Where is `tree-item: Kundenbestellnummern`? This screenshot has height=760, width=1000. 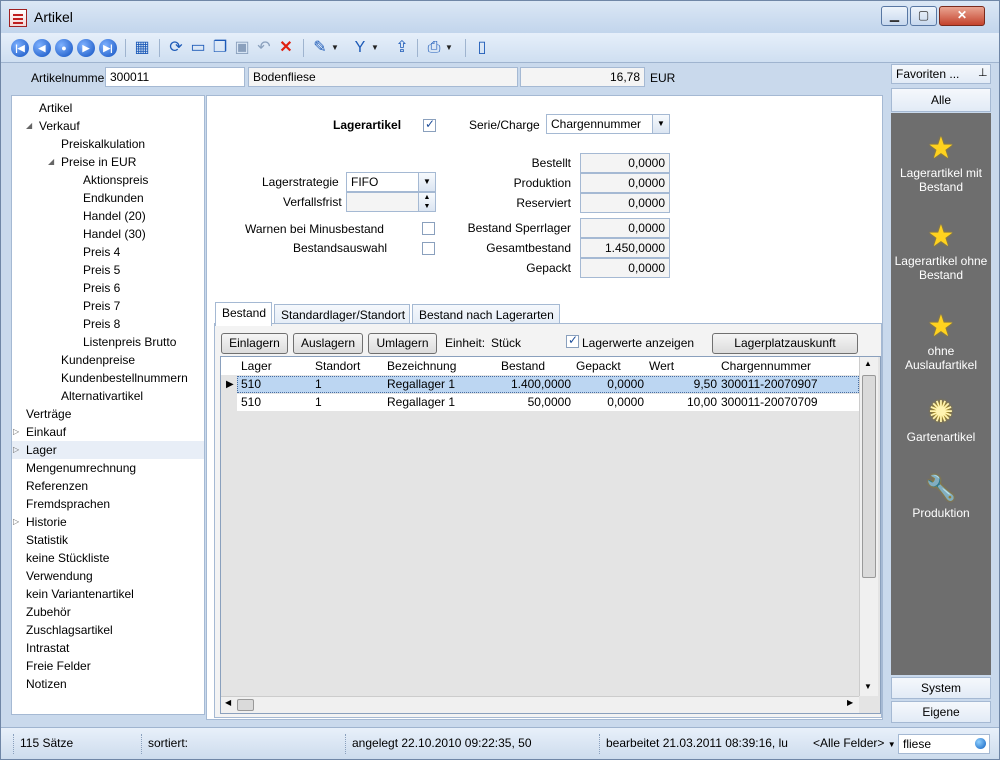
tree-item: Kundenbestellnummern is located at coordinates (124, 378).